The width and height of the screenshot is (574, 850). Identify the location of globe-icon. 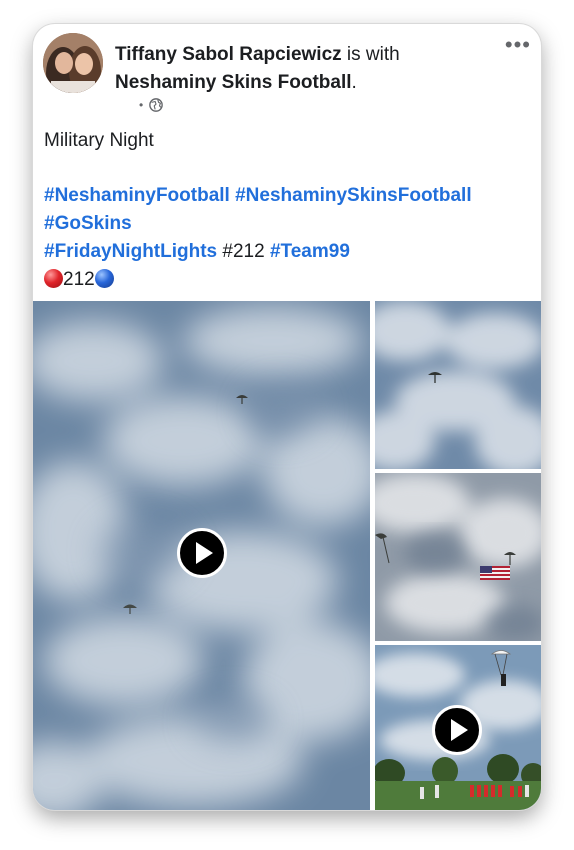
(156, 105).